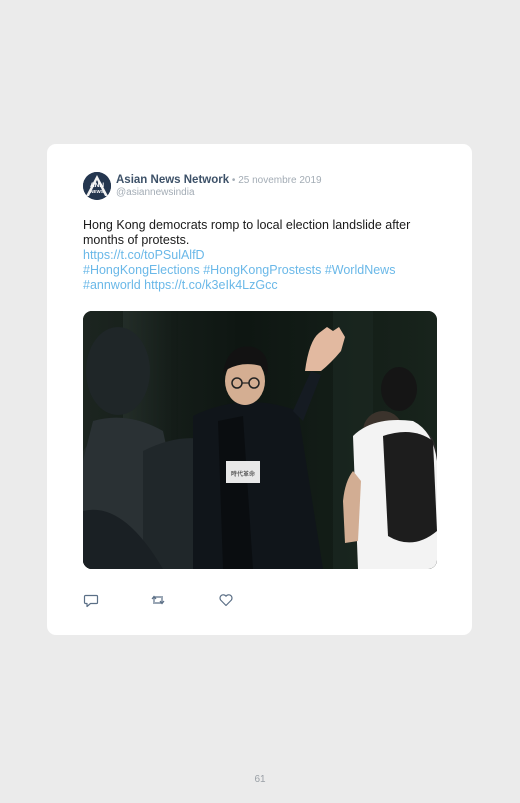 The width and height of the screenshot is (520, 803). I want to click on avatar: ANN NEWS, so click(97, 186).